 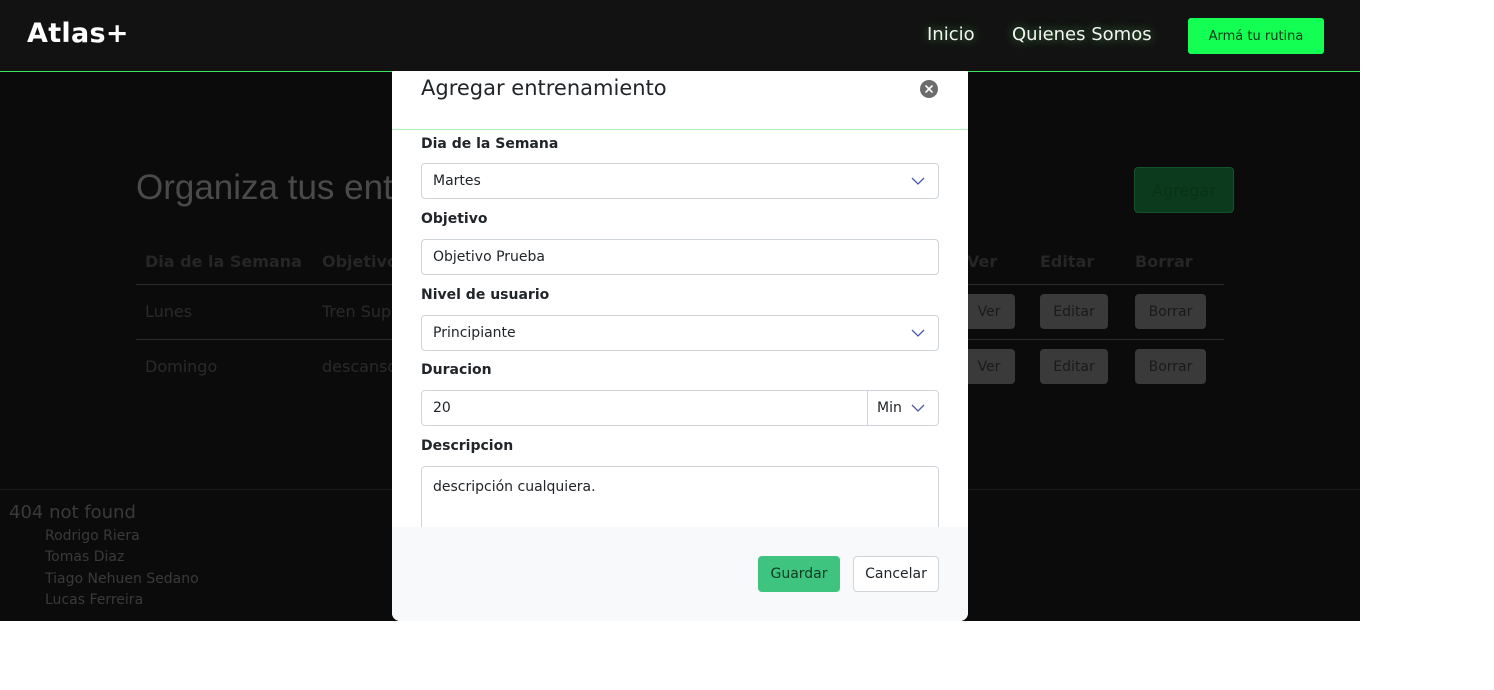 I want to click on modal-header: Agregar entrenamiento, so click(x=680, y=100).